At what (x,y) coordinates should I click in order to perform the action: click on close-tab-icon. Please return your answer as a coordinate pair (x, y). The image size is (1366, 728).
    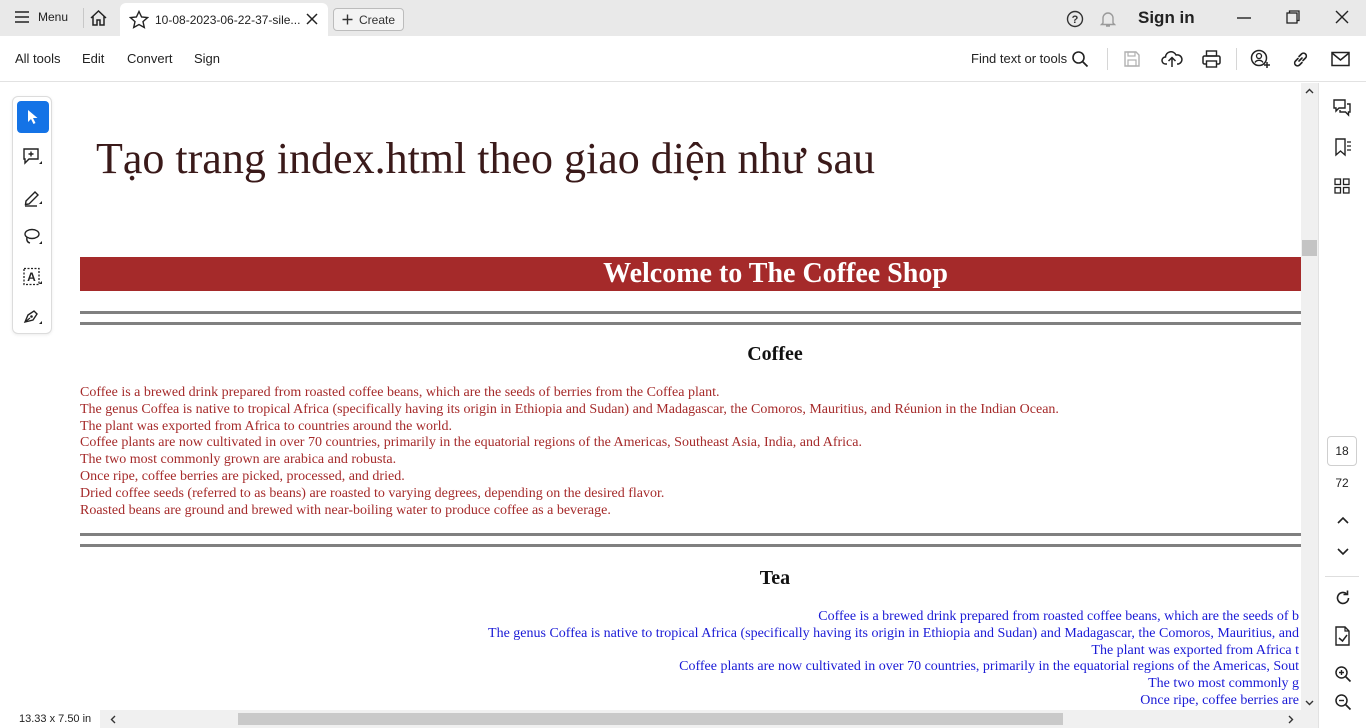
    Looking at the image, I should click on (312, 19).